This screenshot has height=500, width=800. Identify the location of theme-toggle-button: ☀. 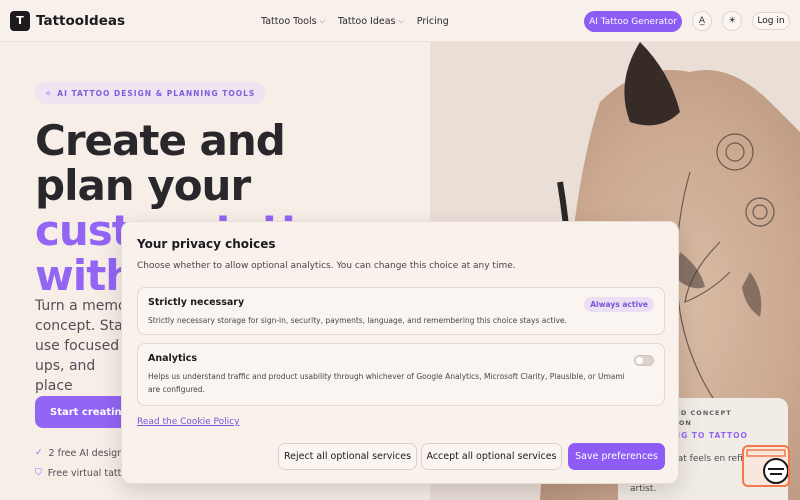
(732, 21).